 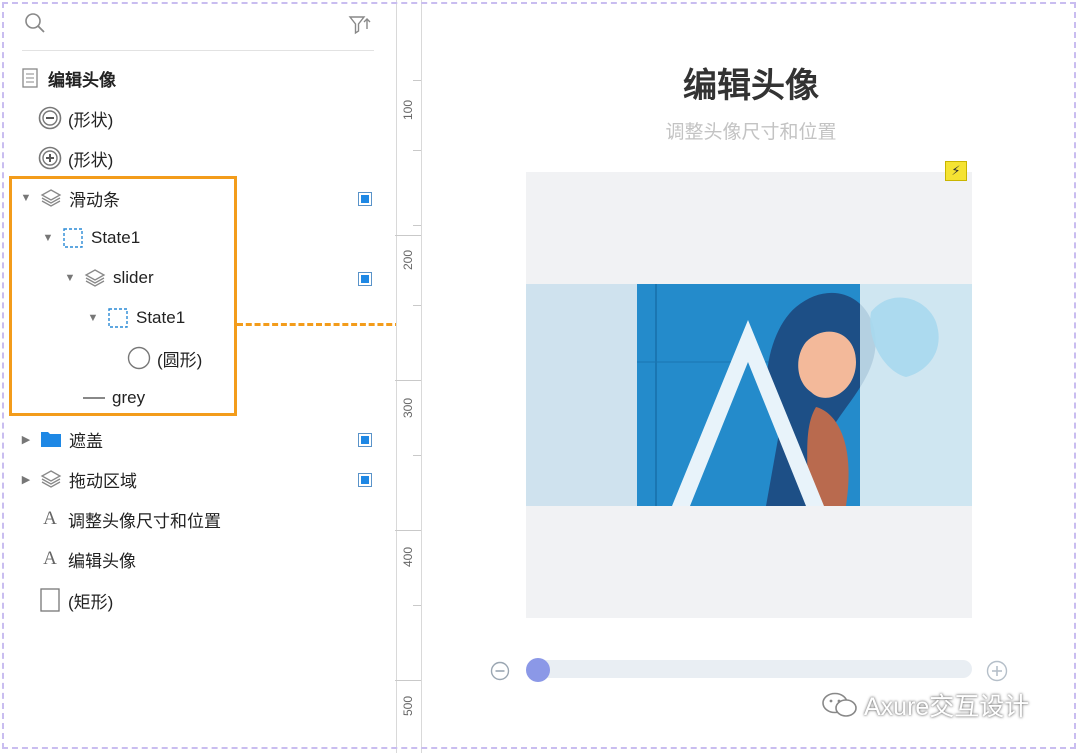 I want to click on folder-icon, so click(x=51, y=439).